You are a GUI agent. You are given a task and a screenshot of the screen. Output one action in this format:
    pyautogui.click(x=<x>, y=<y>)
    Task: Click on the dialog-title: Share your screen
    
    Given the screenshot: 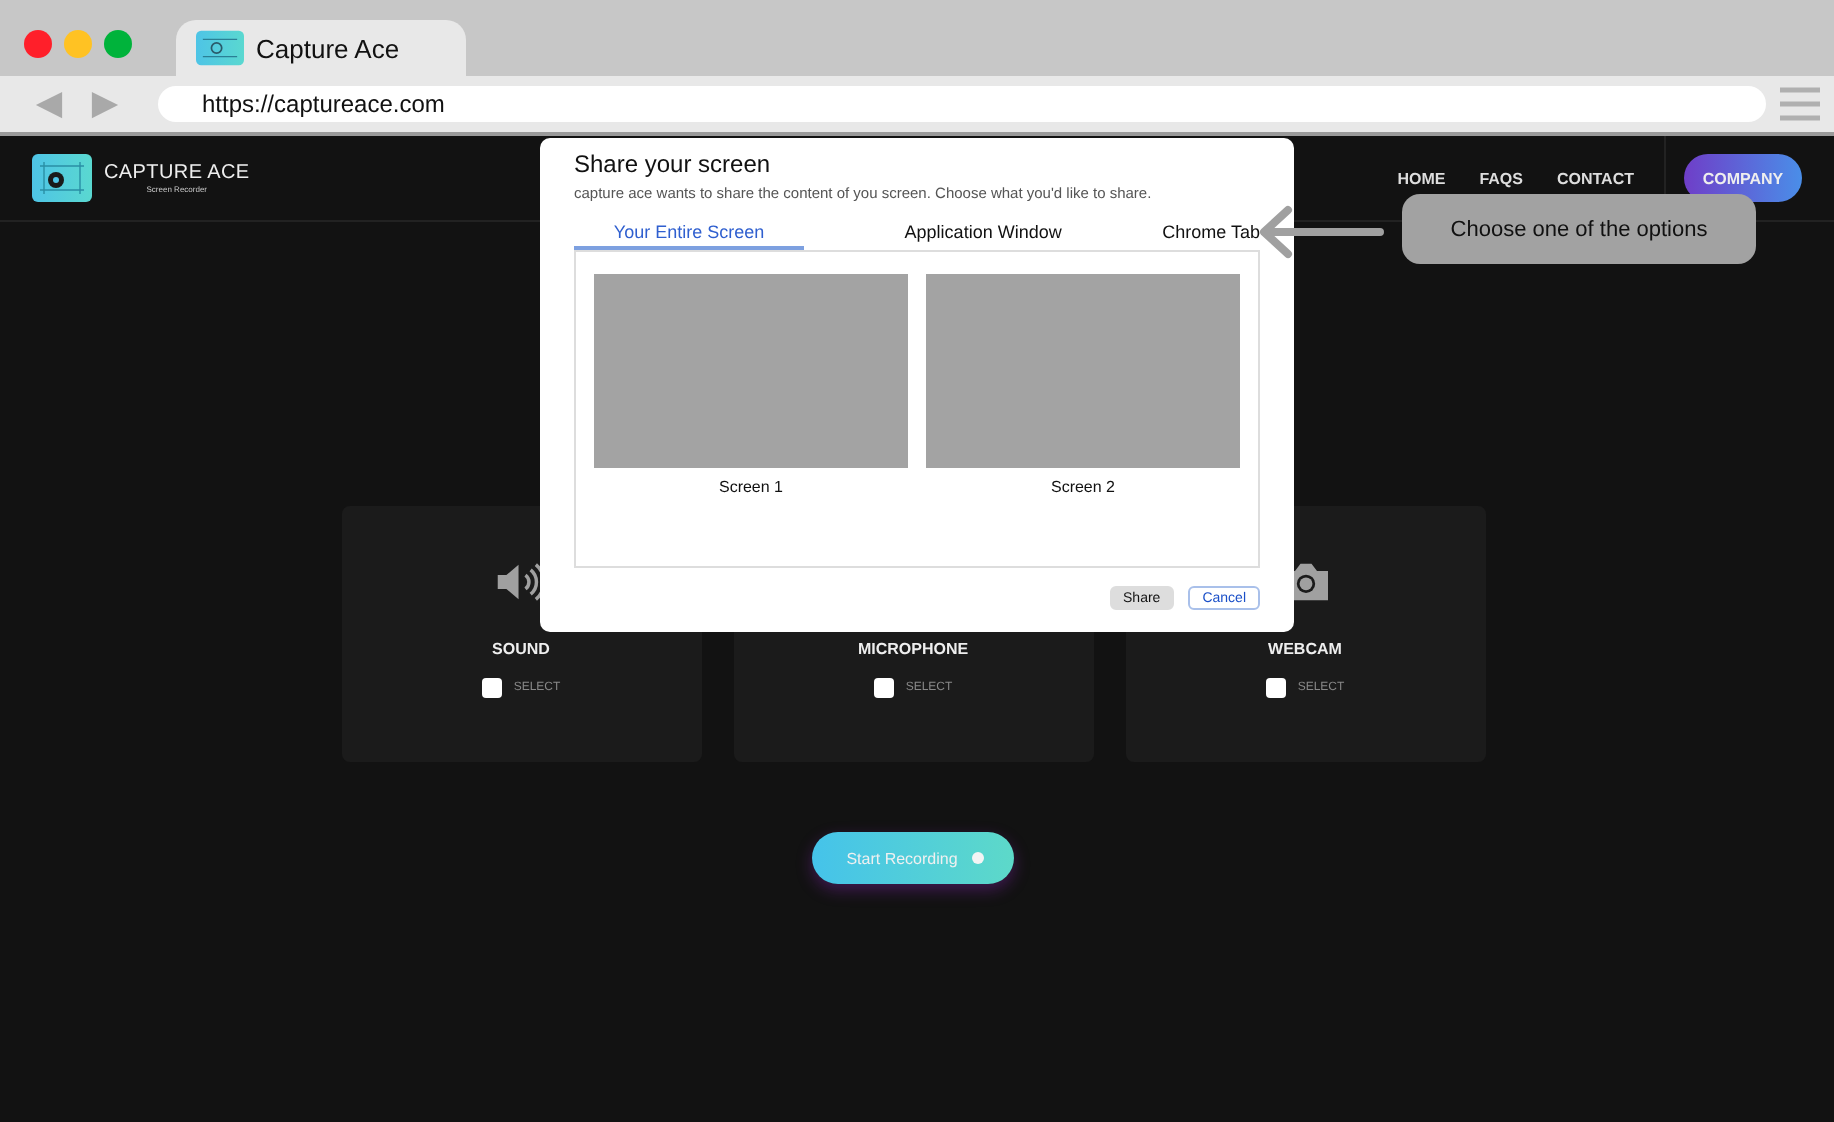 What is the action you would take?
    pyautogui.click(x=673, y=164)
    